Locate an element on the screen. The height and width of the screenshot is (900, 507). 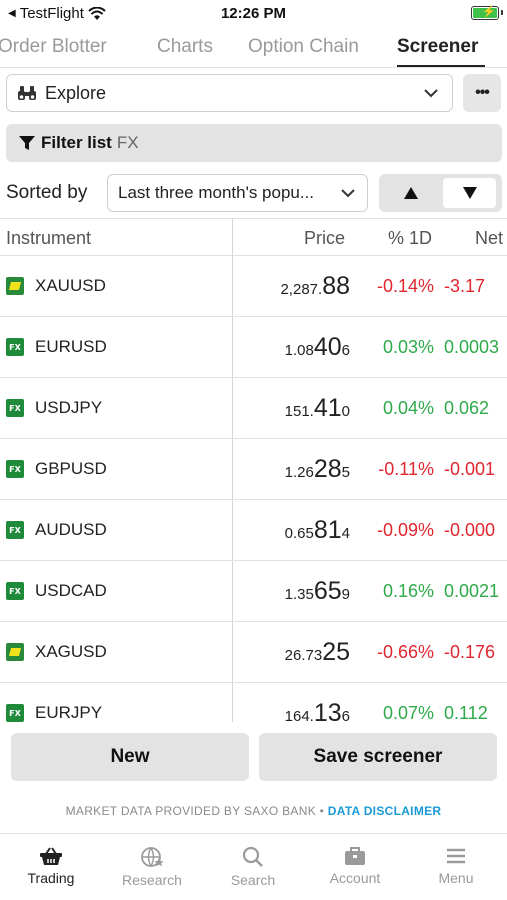
instrument-name: EURJPY is located at coordinates (69, 712).